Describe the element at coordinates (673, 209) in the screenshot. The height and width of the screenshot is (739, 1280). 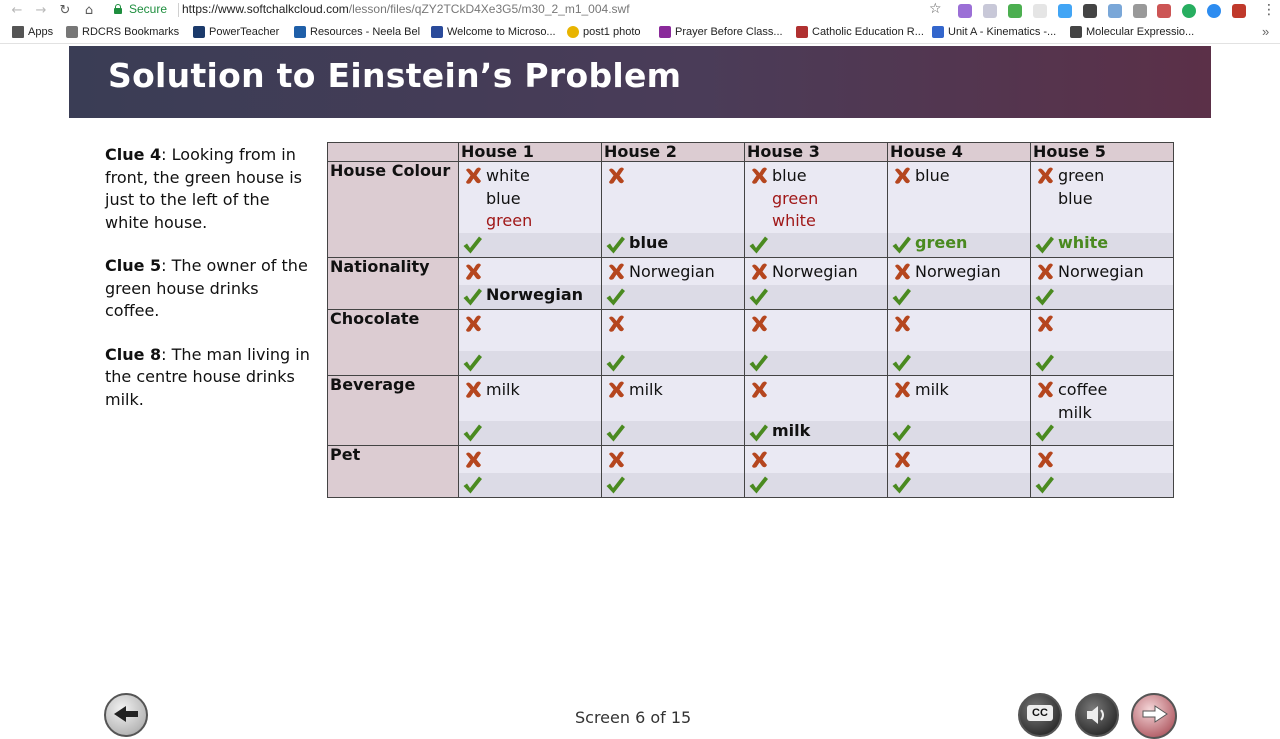
I see `cell-house-2: blue` at that location.